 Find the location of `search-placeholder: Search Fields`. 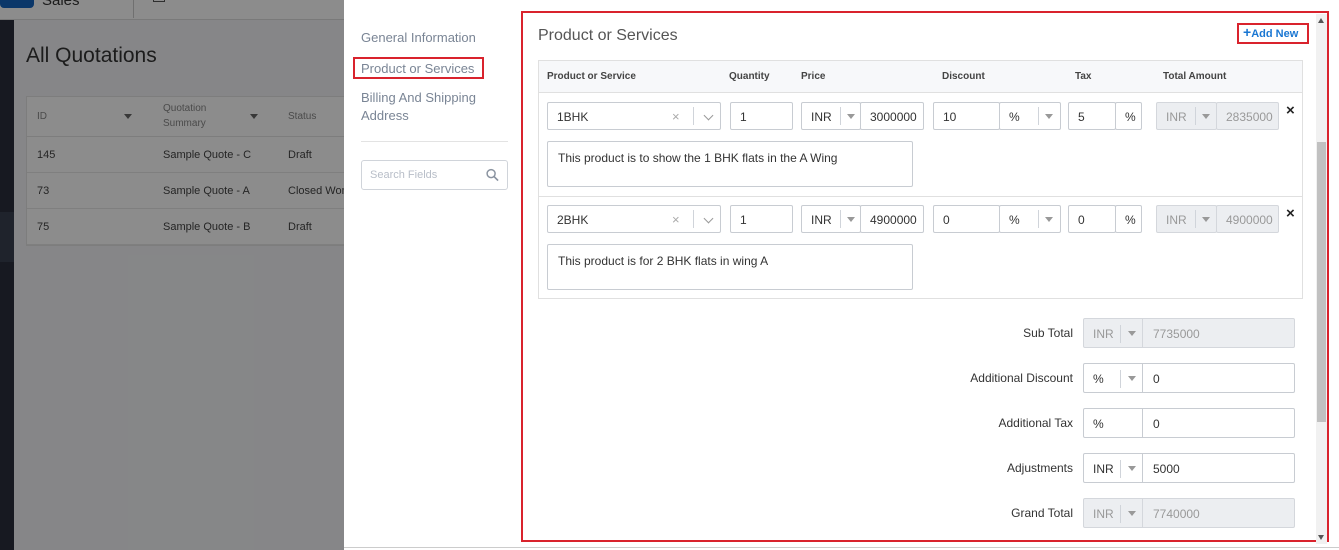

search-placeholder: Search Fields is located at coordinates (404, 175).